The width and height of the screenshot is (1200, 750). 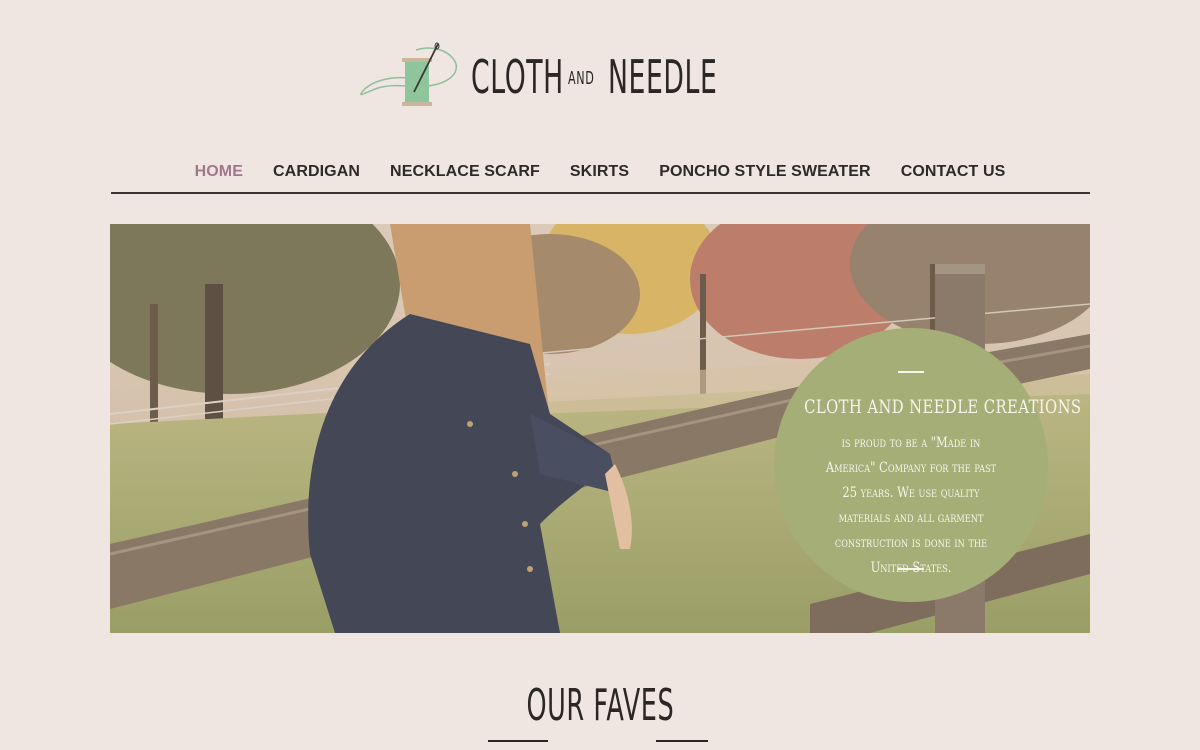 I want to click on thread-spool-icon, so click(x=408, y=74).